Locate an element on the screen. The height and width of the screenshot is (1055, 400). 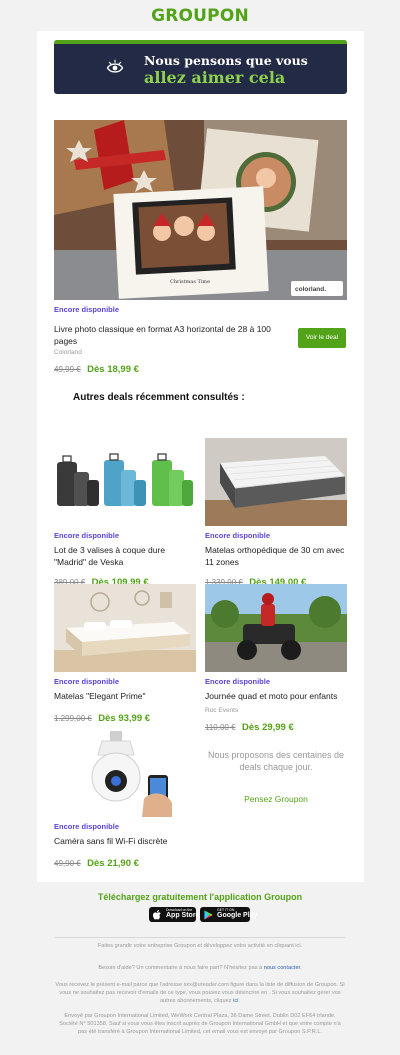
hero-price: 49,99 € Dès 18,99 € is located at coordinates (171, 368).